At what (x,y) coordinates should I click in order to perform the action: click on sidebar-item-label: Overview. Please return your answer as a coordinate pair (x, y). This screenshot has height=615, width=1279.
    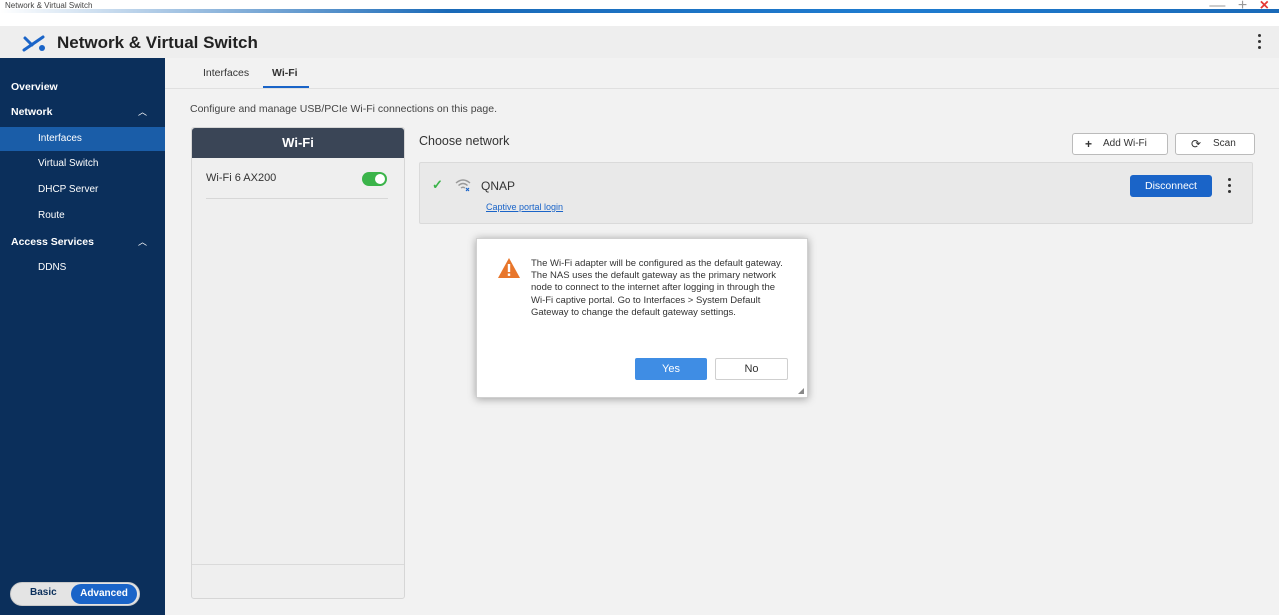
    Looking at the image, I should click on (34, 87).